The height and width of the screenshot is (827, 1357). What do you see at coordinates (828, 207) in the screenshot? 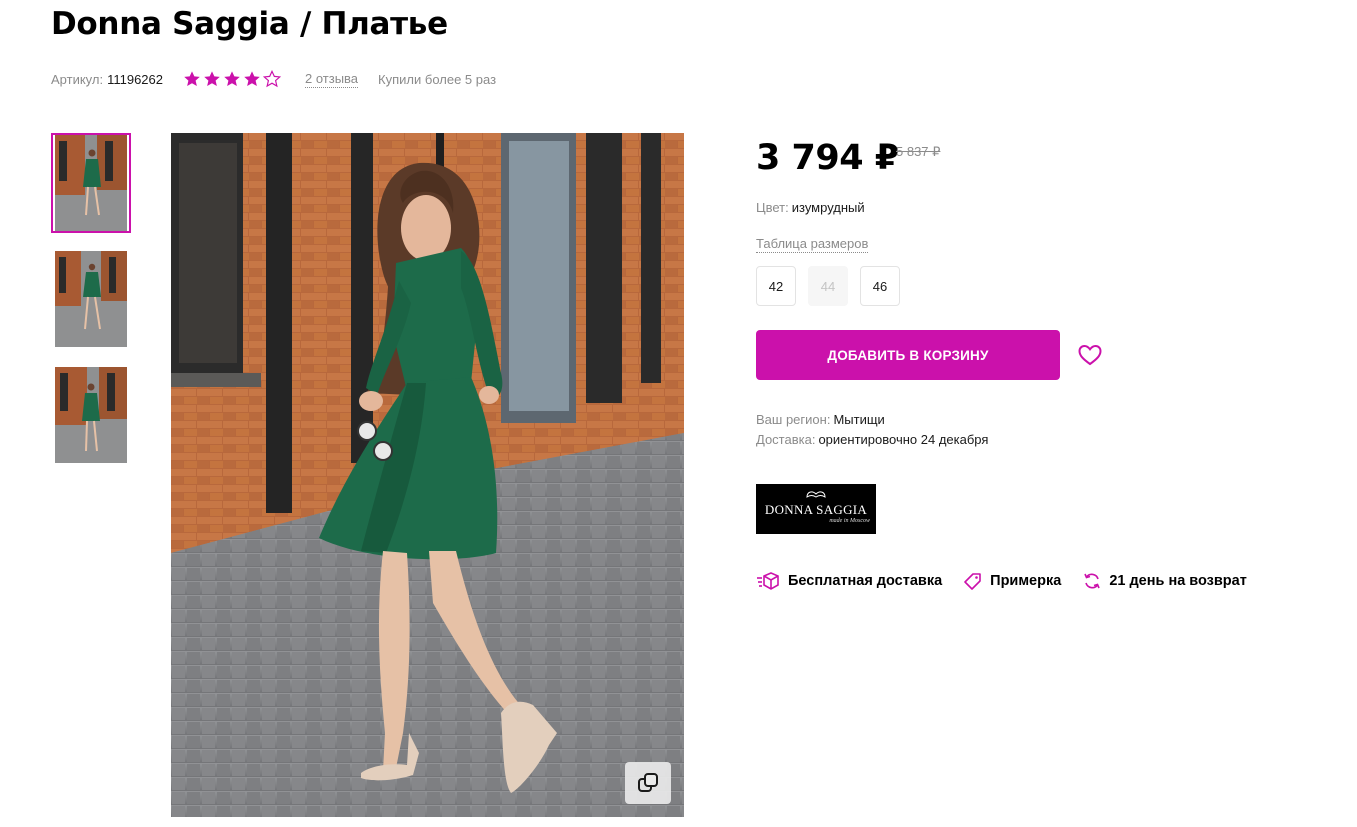
I see `color-value: изумрудный` at bounding box center [828, 207].